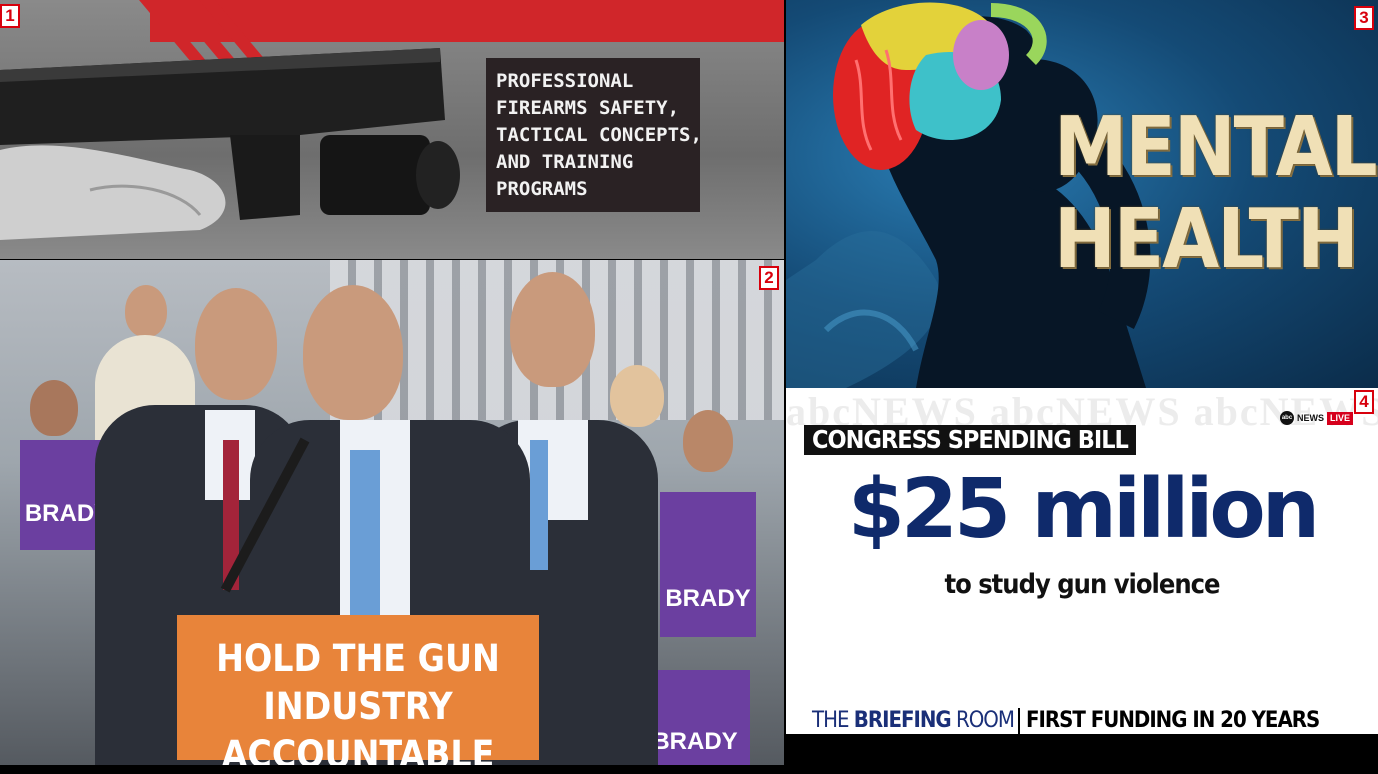  I want to click on text-line: PROGRAMS, so click(542, 189).